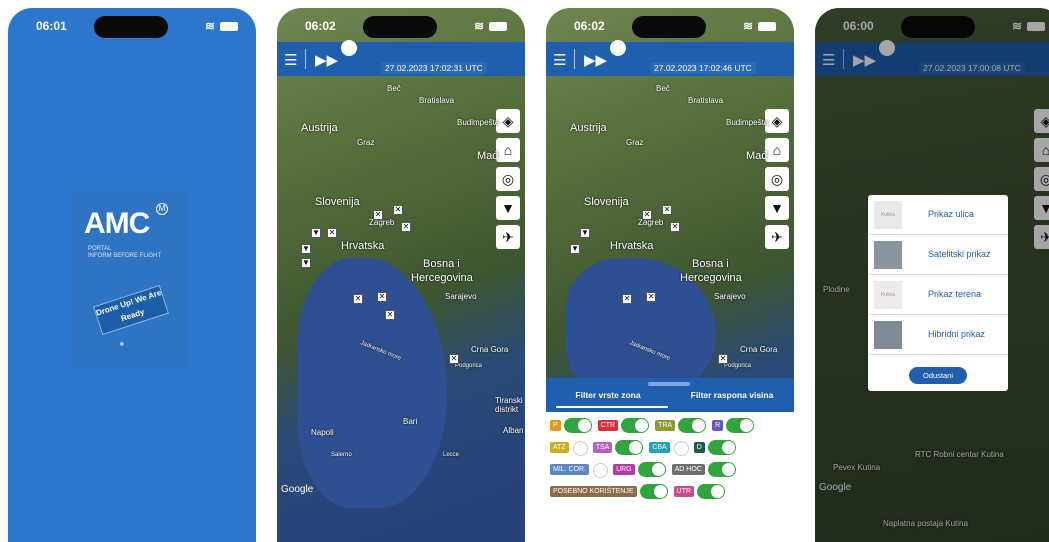 The height and width of the screenshot is (542, 1049). Describe the element at coordinates (624, 469) in the screenshot. I see `chip-urg: URG` at that location.